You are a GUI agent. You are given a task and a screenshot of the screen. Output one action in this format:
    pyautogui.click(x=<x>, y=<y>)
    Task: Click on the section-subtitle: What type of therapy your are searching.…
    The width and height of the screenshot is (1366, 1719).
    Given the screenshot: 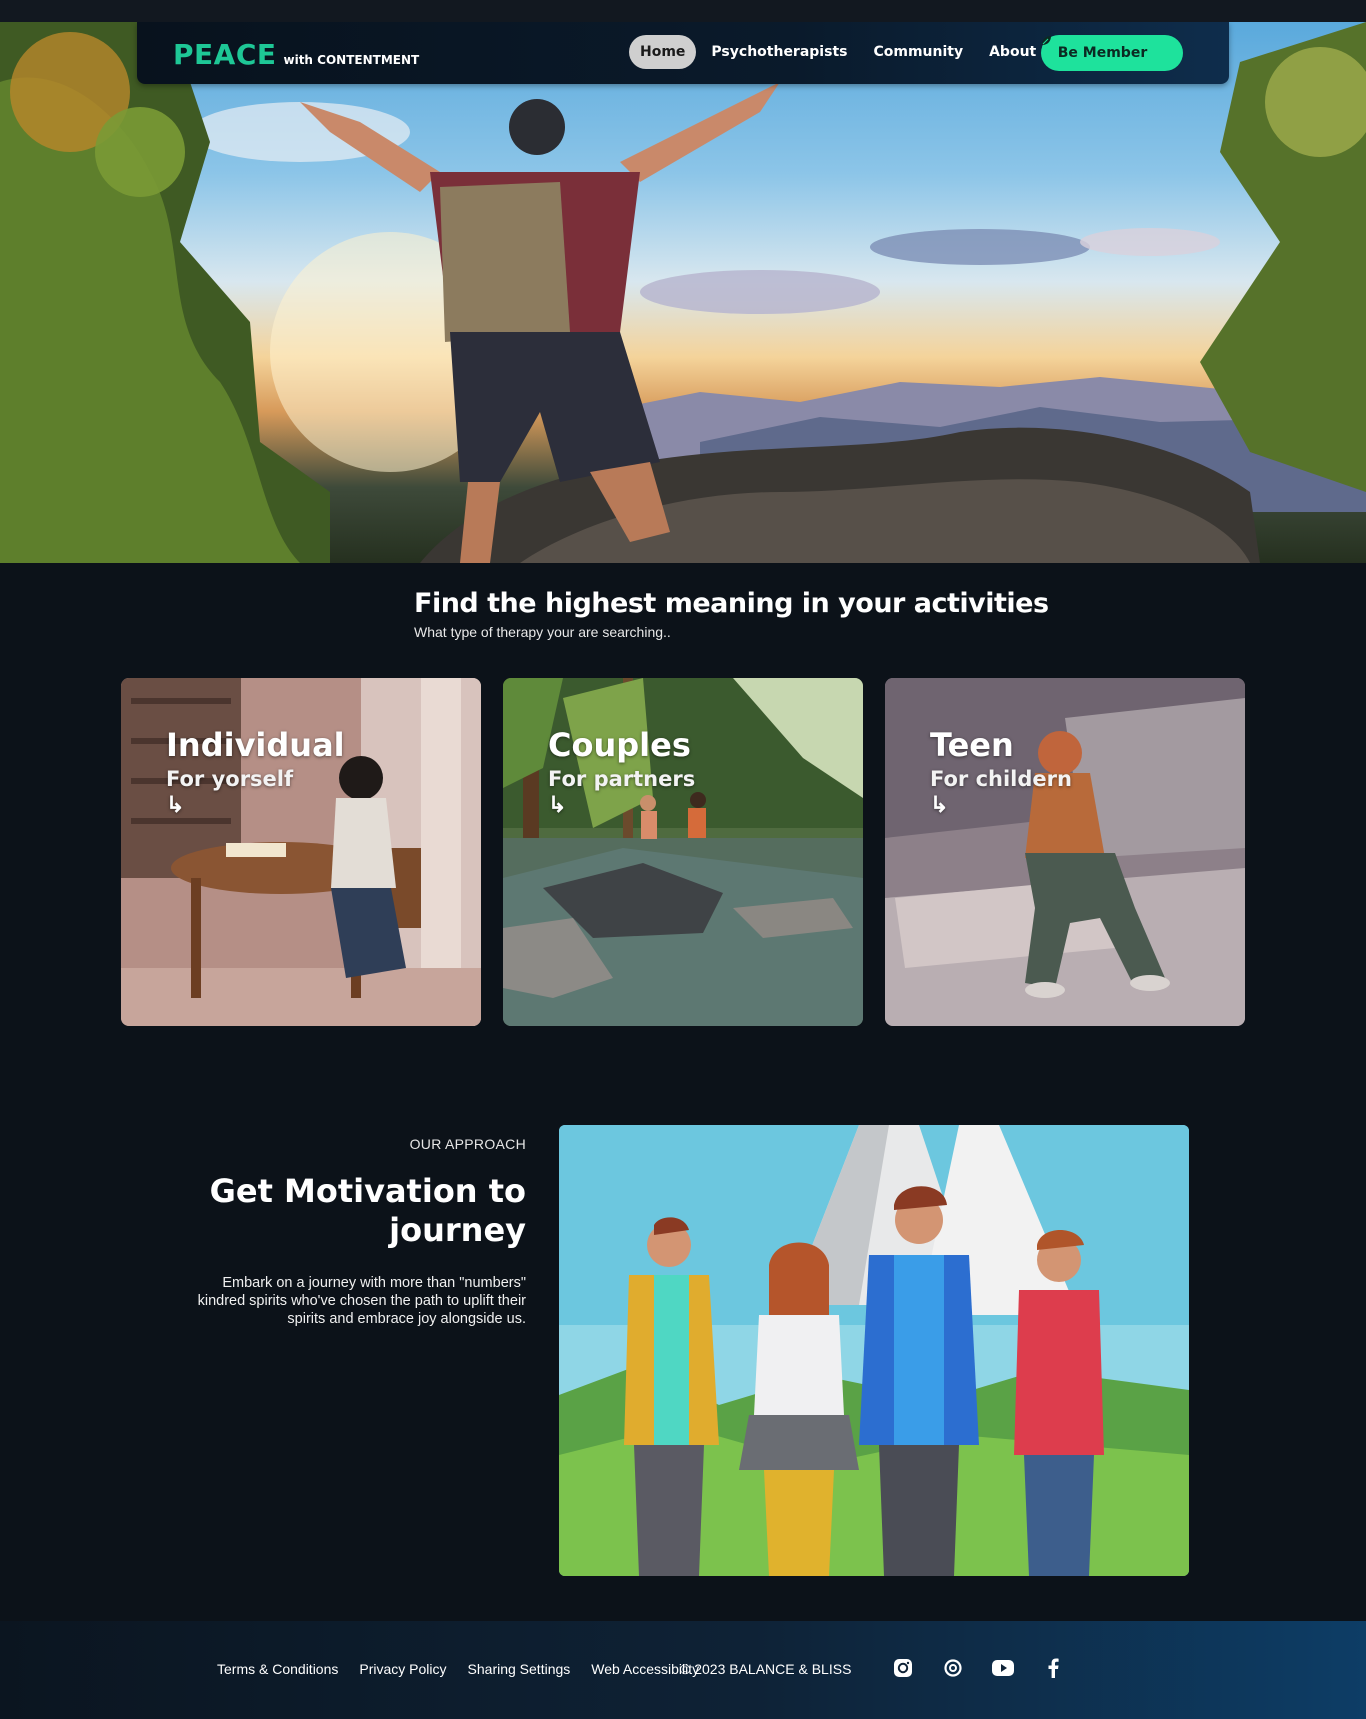 What is the action you would take?
    pyautogui.click(x=542, y=632)
    